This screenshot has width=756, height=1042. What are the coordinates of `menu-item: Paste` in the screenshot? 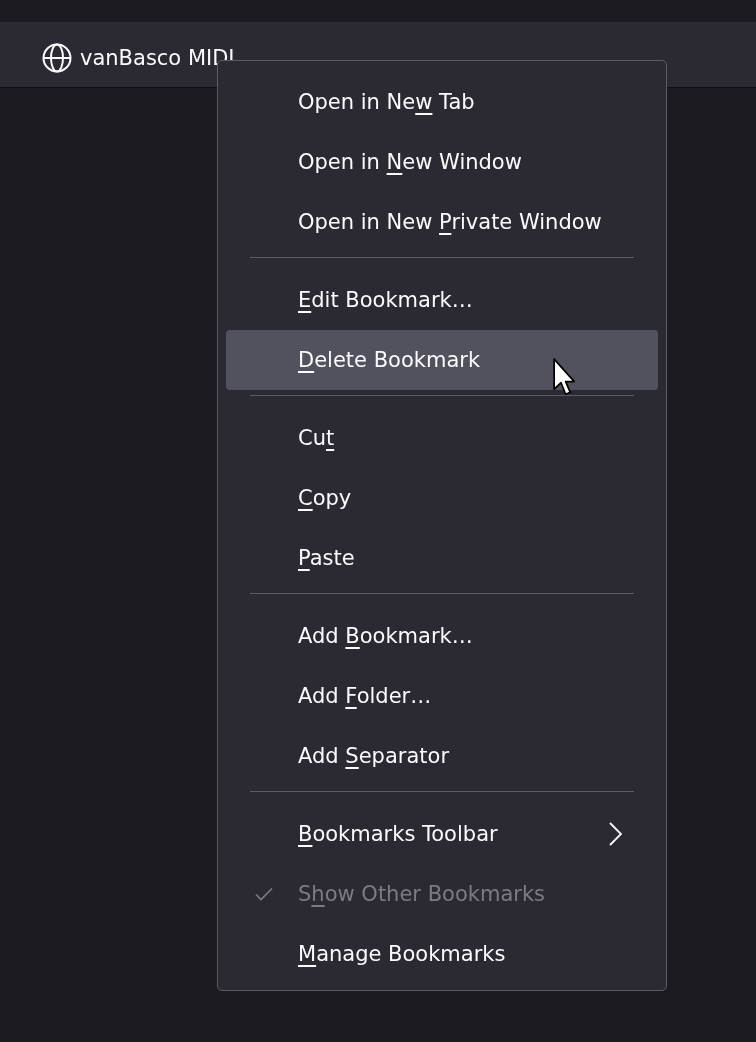 It's located at (442, 558).